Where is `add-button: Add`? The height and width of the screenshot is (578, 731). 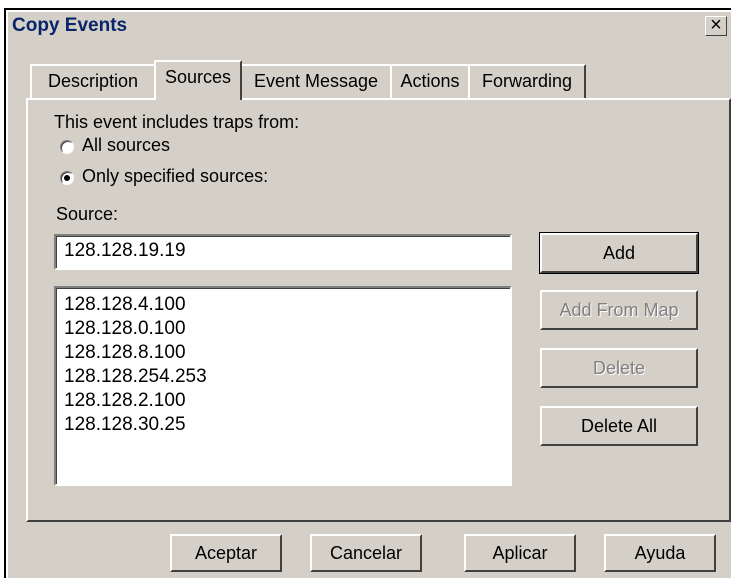 add-button: Add is located at coordinates (619, 253).